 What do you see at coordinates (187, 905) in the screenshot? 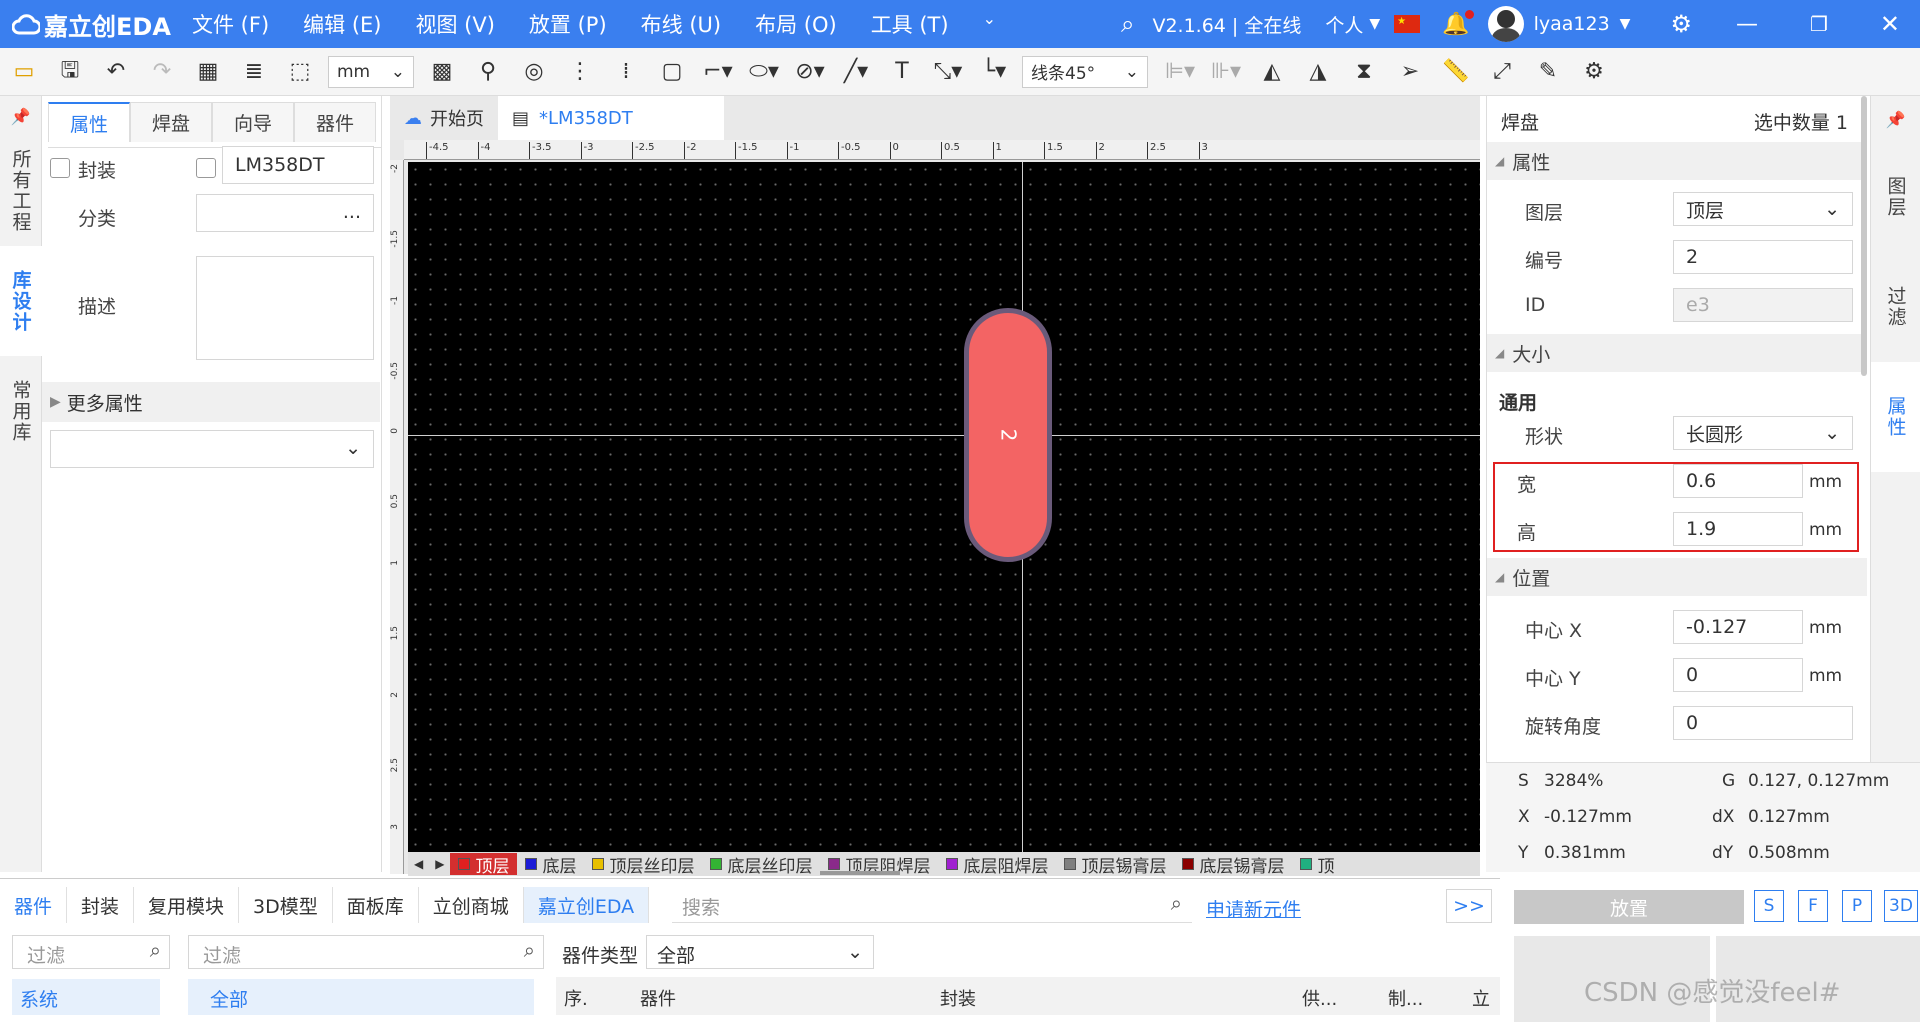
I see `tab-lib-reuse-modules: 复用模块` at bounding box center [187, 905].